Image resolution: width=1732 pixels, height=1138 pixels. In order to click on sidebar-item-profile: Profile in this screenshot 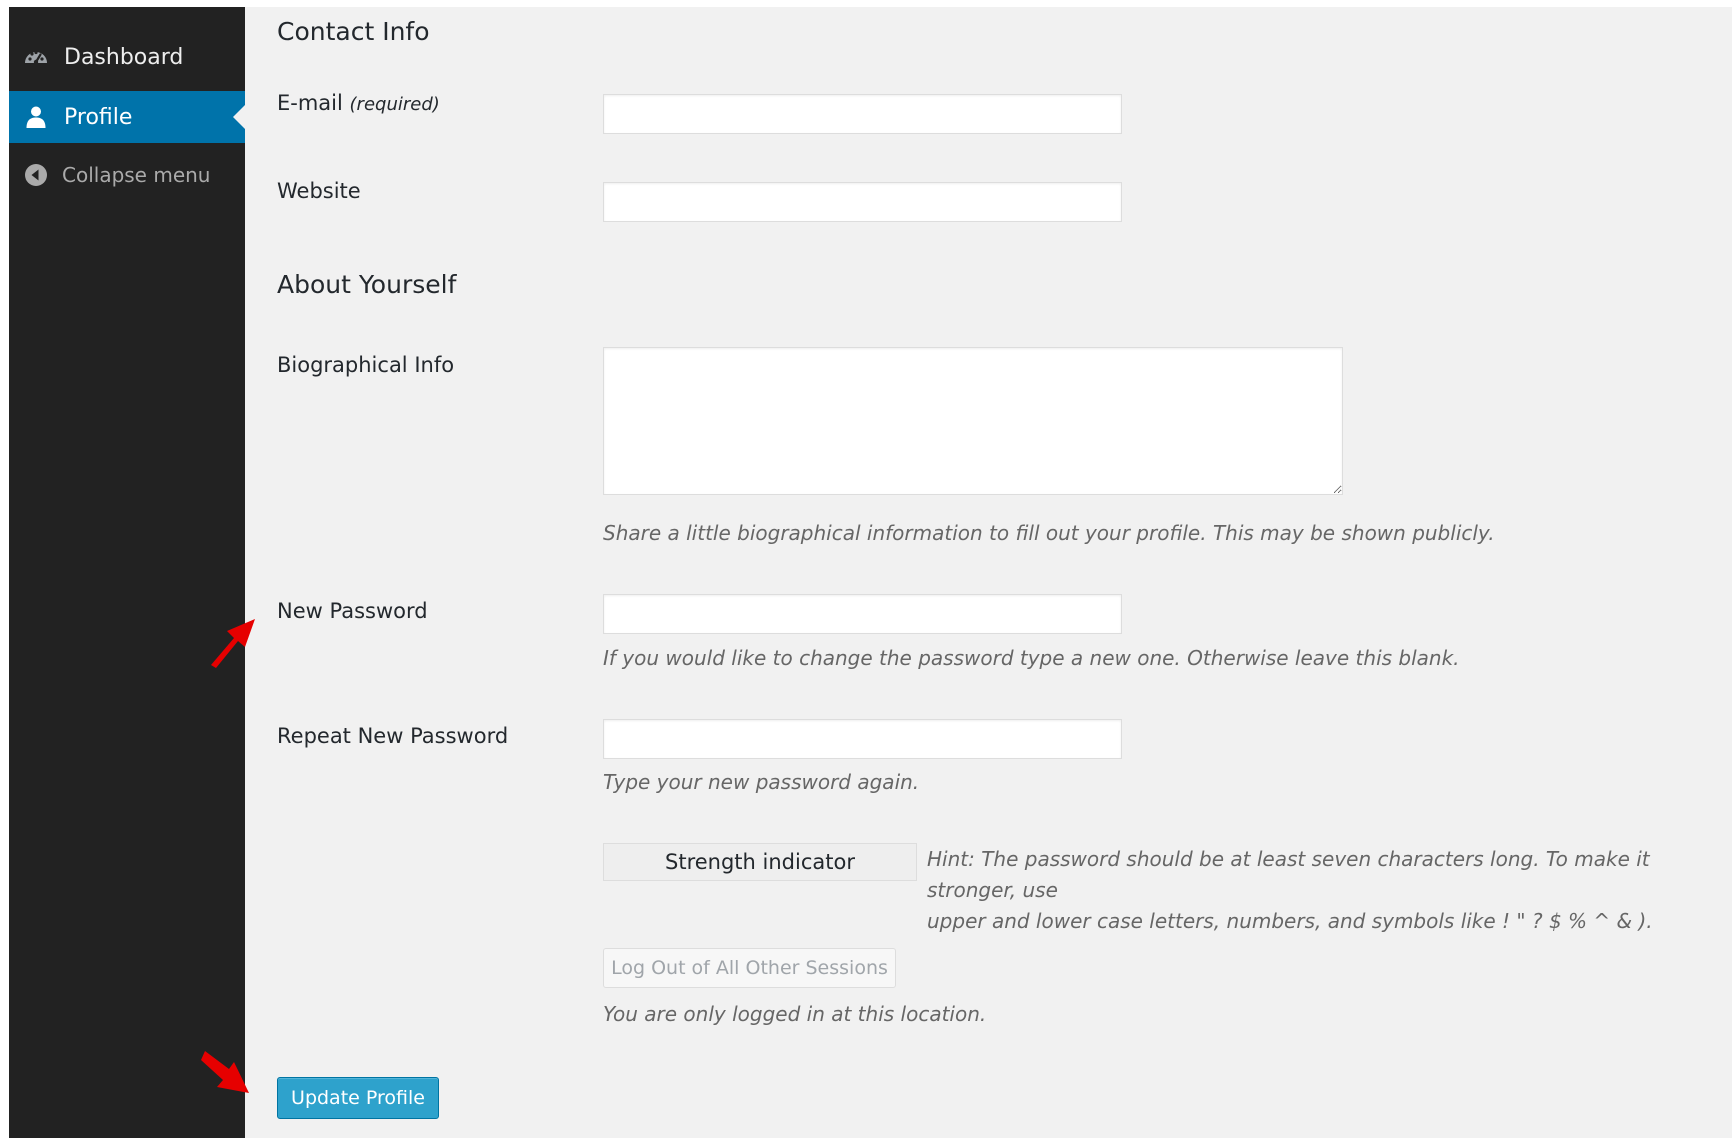, I will do `click(127, 117)`.